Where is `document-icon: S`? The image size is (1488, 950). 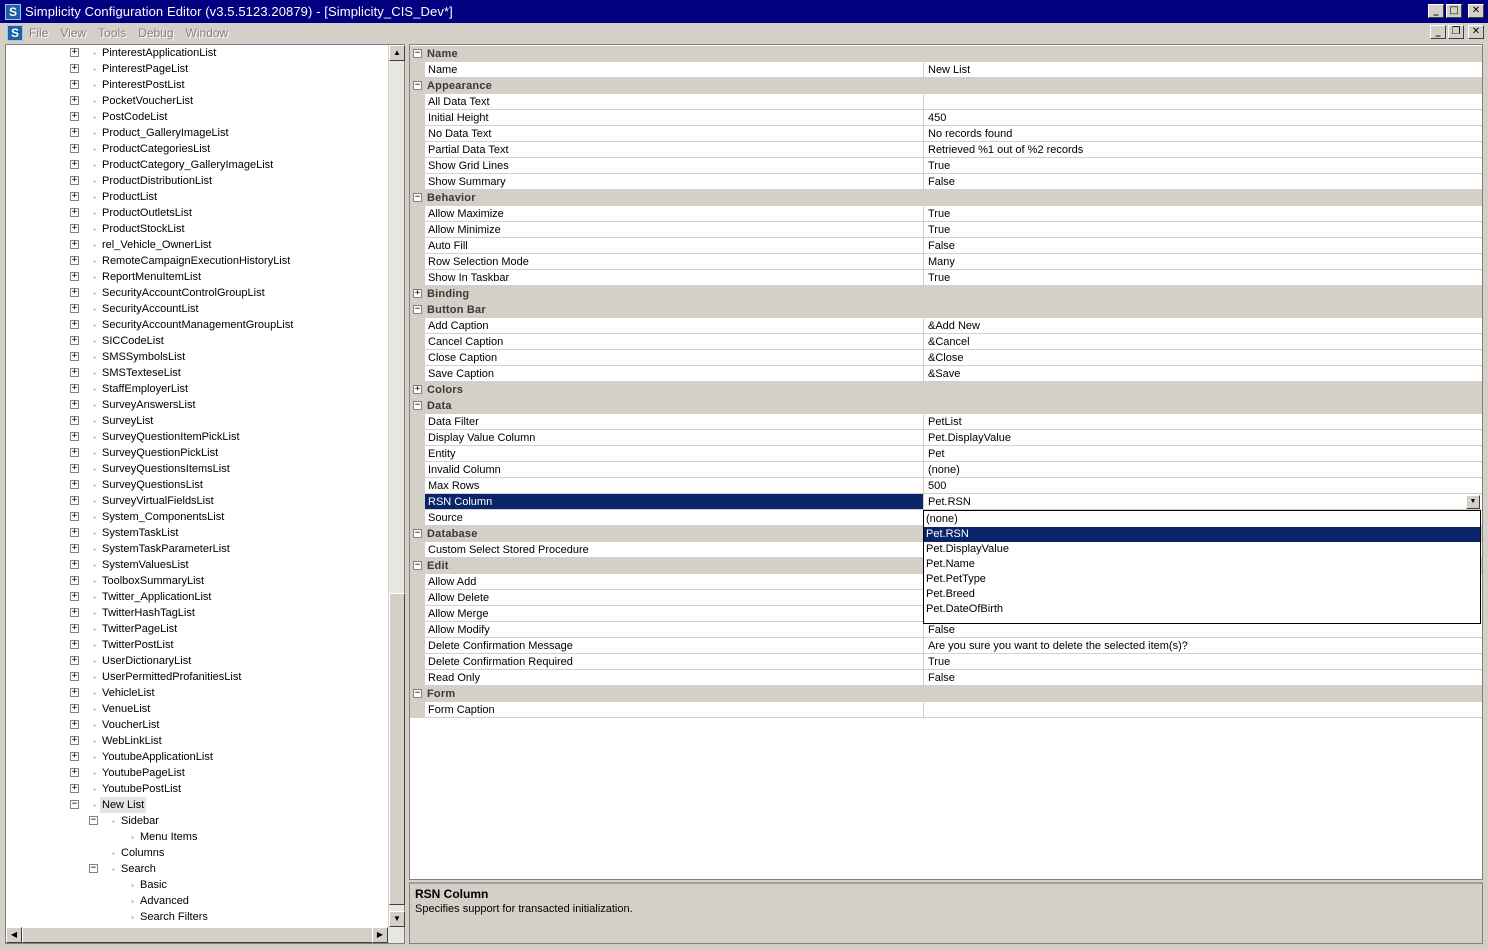 document-icon: S is located at coordinates (15, 32).